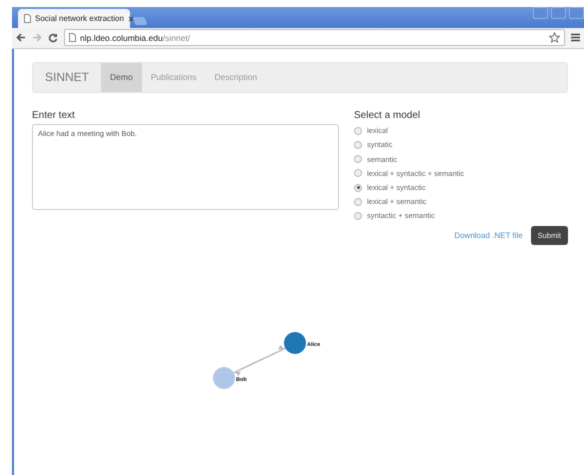  Describe the element at coordinates (121, 77) in the screenshot. I see `nav-tab: Demo` at that location.